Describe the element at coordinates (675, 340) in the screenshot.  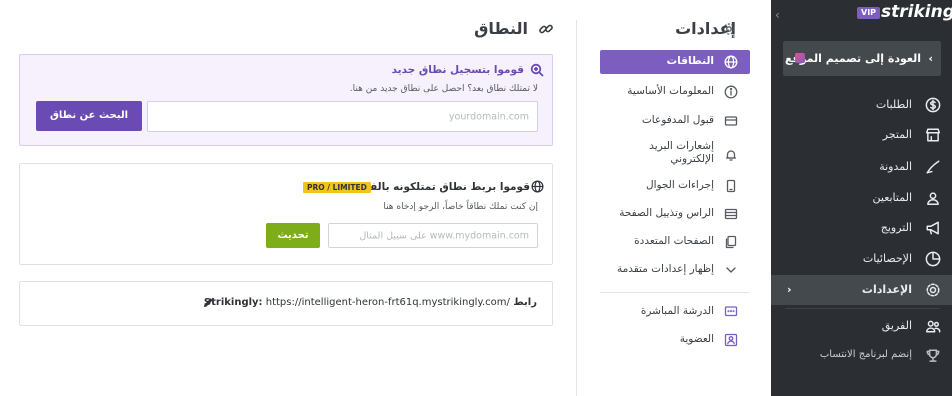
I see `settings-nav-item-10: العضوية` at that location.